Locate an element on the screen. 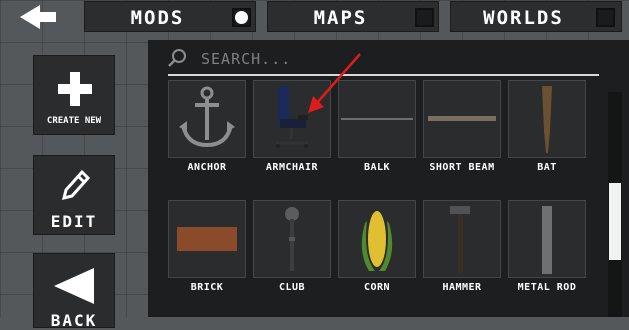 The width and height of the screenshot is (629, 330). item-corn: CORN is located at coordinates (377, 247).